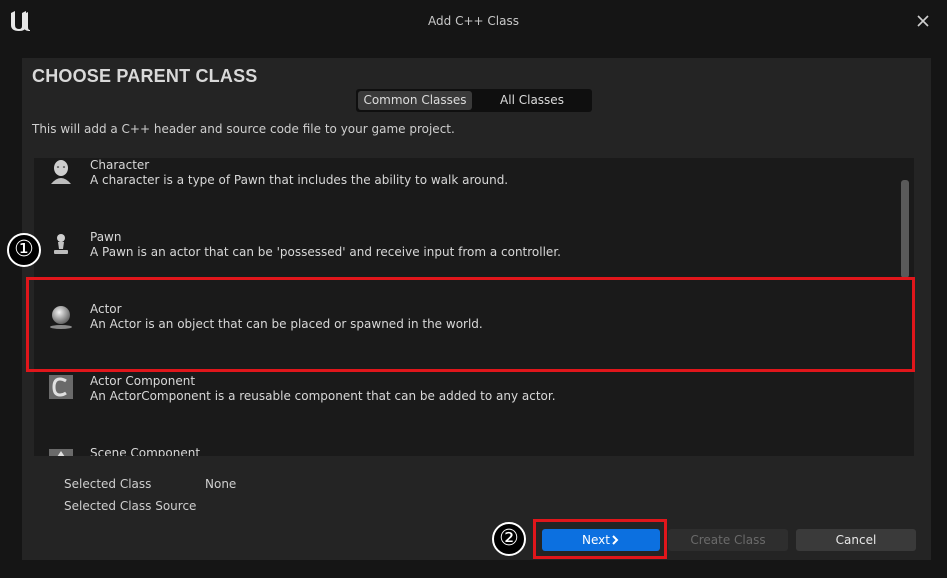 The image size is (947, 578). What do you see at coordinates (905, 229) in the screenshot?
I see `list-scrollbar` at bounding box center [905, 229].